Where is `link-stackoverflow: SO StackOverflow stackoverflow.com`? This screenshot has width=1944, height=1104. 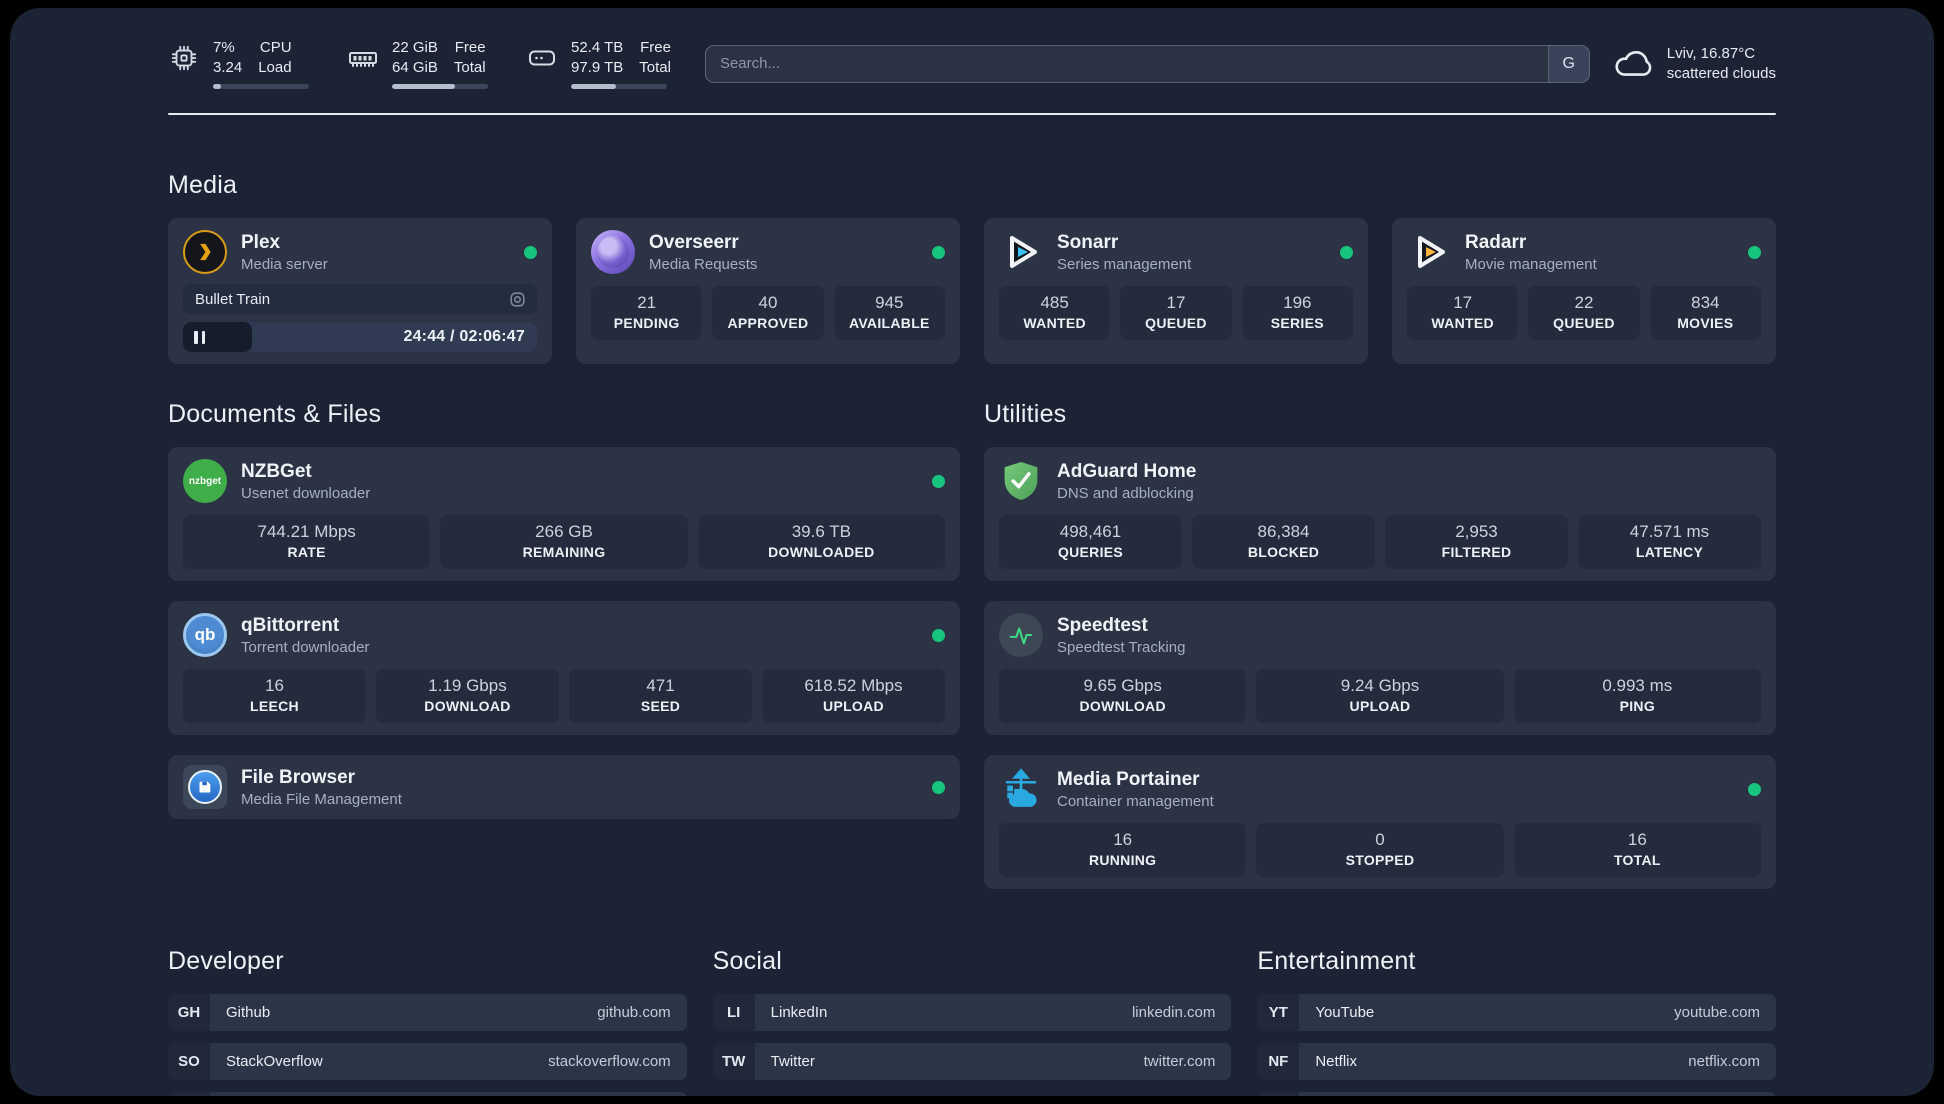
link-stackoverflow: SO StackOverflow stackoverflow.com is located at coordinates (427, 1061).